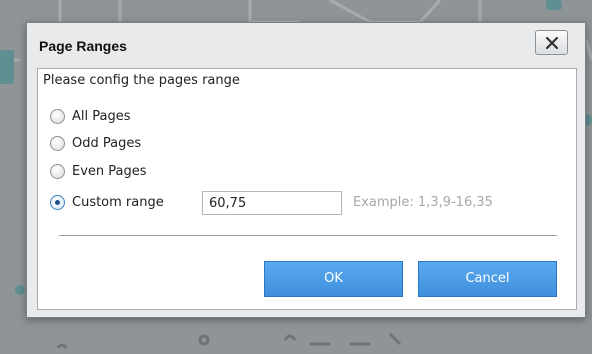 This screenshot has width=592, height=354. What do you see at coordinates (83, 46) in the screenshot?
I see `dialog-title: Page Ranges` at bounding box center [83, 46].